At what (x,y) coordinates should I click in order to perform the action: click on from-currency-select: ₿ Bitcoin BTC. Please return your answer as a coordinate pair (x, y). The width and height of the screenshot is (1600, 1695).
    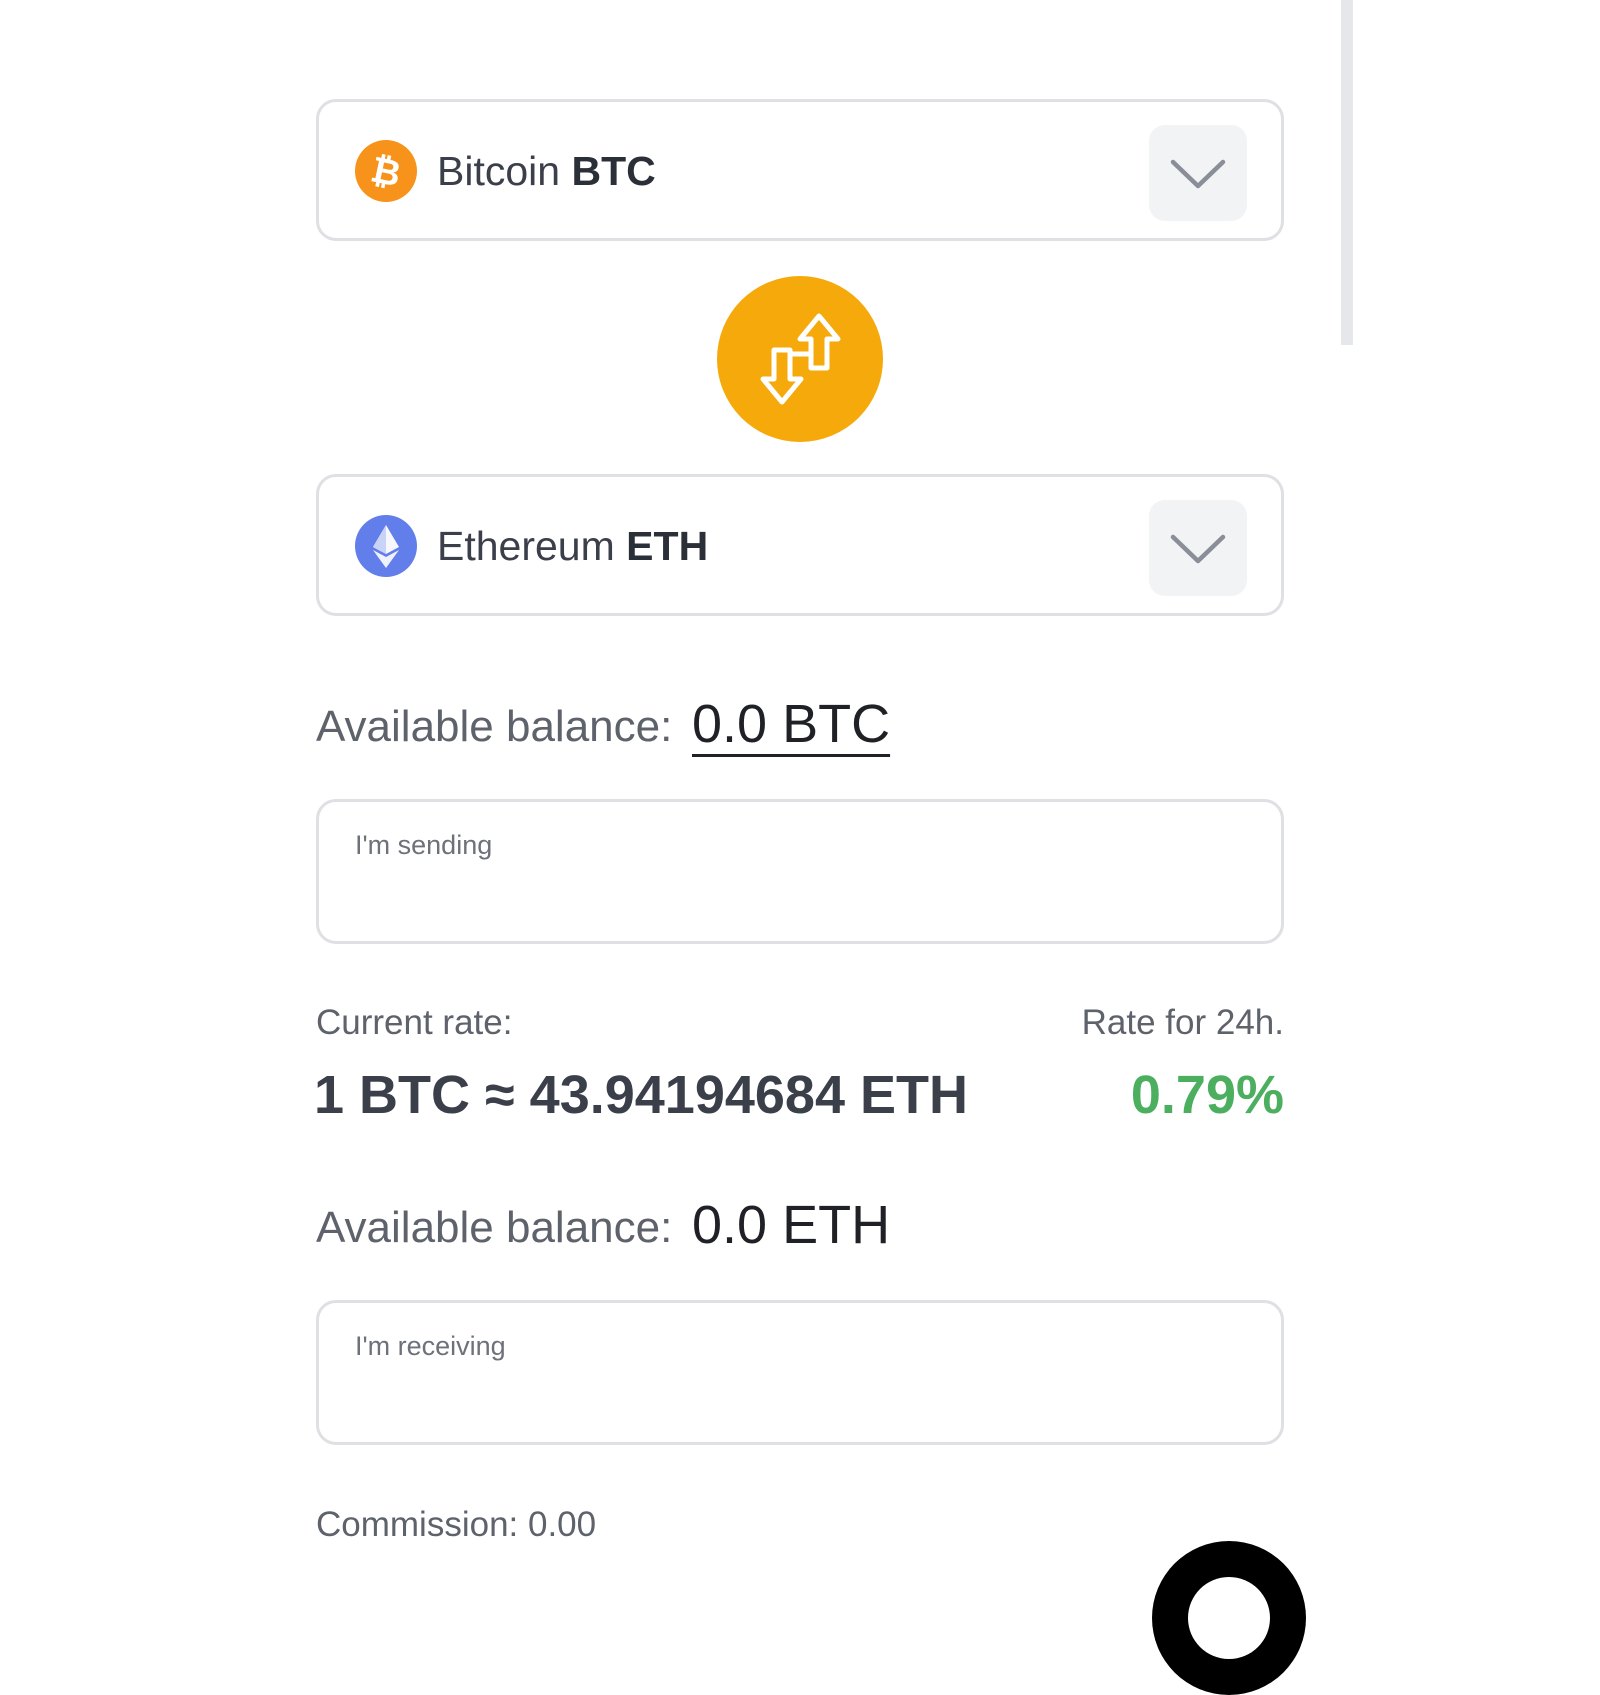
    Looking at the image, I should click on (800, 170).